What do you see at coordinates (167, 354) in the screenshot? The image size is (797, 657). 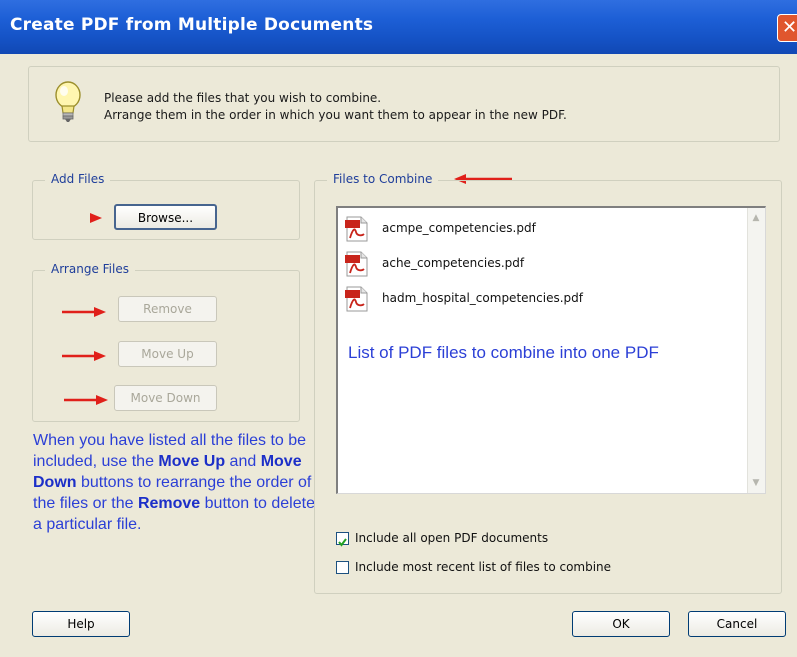 I see `move-up-button: Move Up` at bounding box center [167, 354].